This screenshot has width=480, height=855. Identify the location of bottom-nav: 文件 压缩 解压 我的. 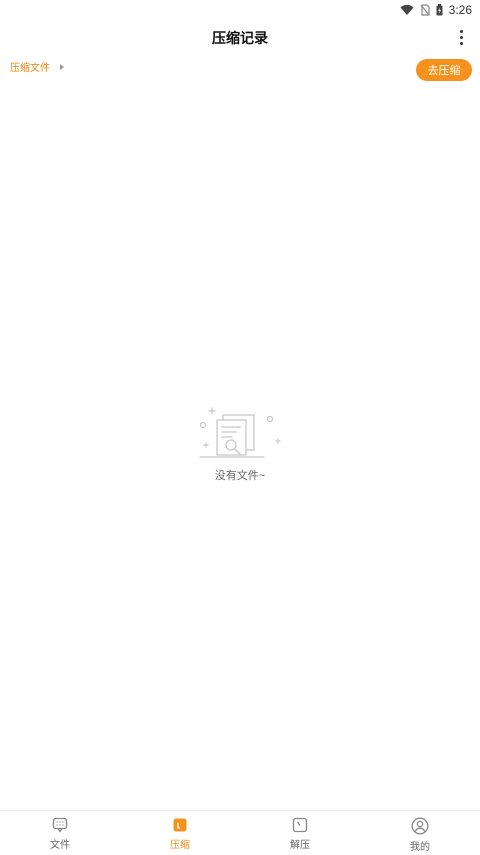
(240, 832).